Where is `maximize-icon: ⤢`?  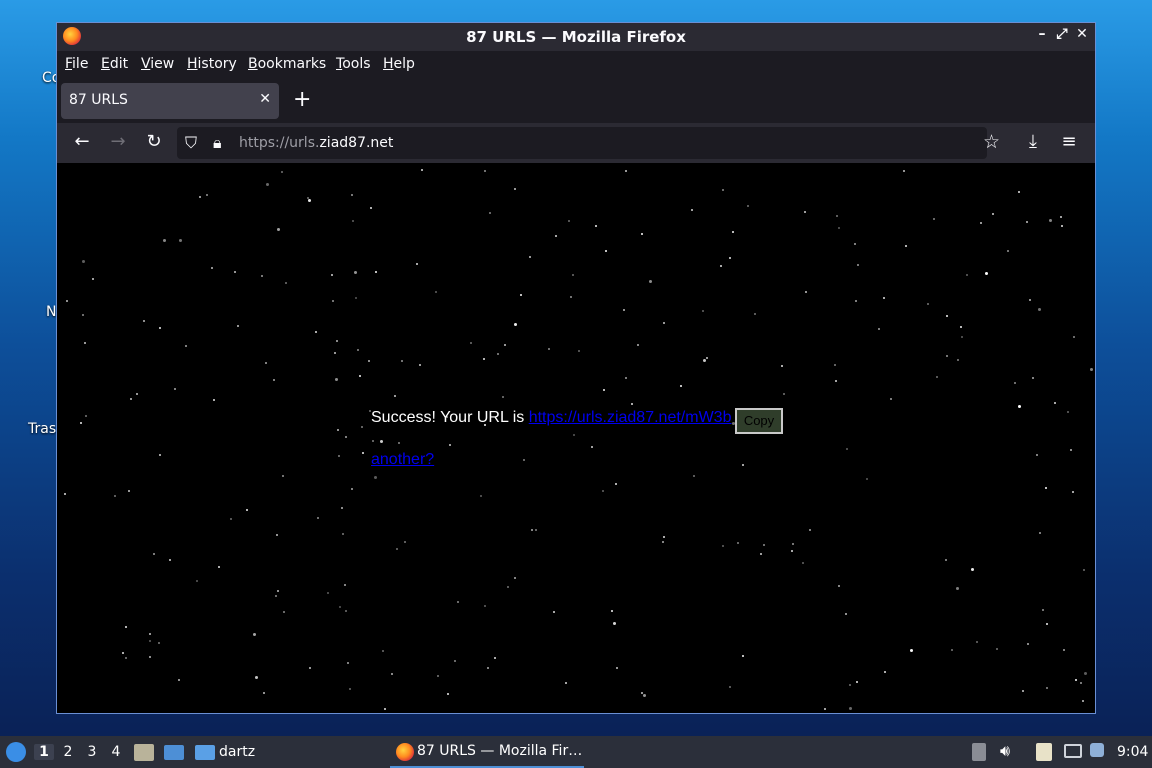 maximize-icon: ⤢ is located at coordinates (1062, 34).